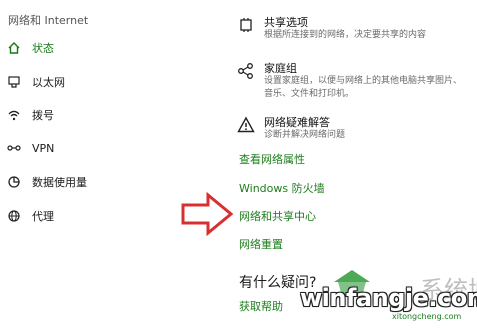 The height and width of the screenshot is (328, 477). Describe the element at coordinates (363, 87) in the screenshot. I see `setting-description: 设置家庭组，以便与网络上的其他电脑共享图片、音乐、文件和打印机。` at that location.